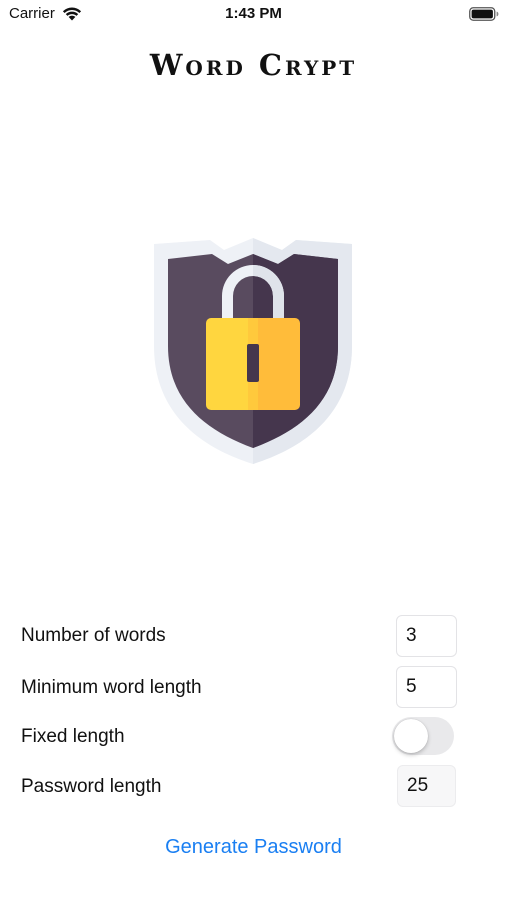 Image resolution: width=507 pixels, height=900 pixels. I want to click on password-length-label: Password length, so click(91, 786).